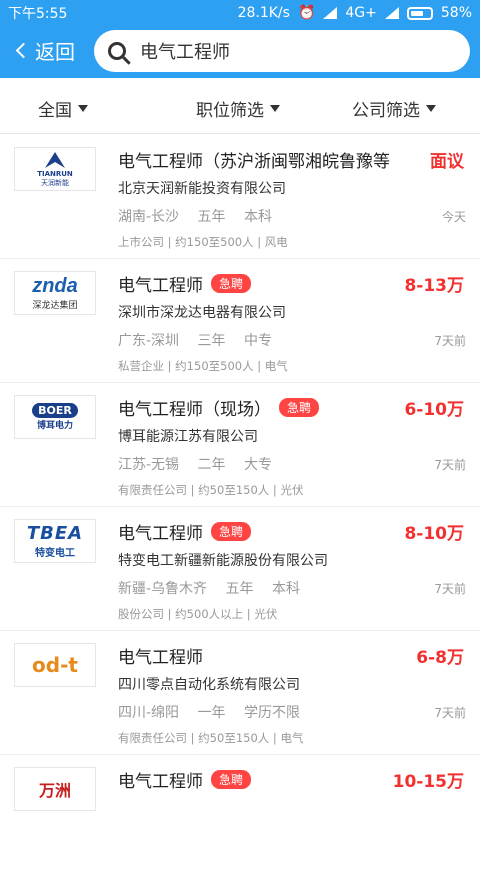 The image size is (480, 879). I want to click on job-meta: 湖南-长沙 五年 本科, so click(202, 216).